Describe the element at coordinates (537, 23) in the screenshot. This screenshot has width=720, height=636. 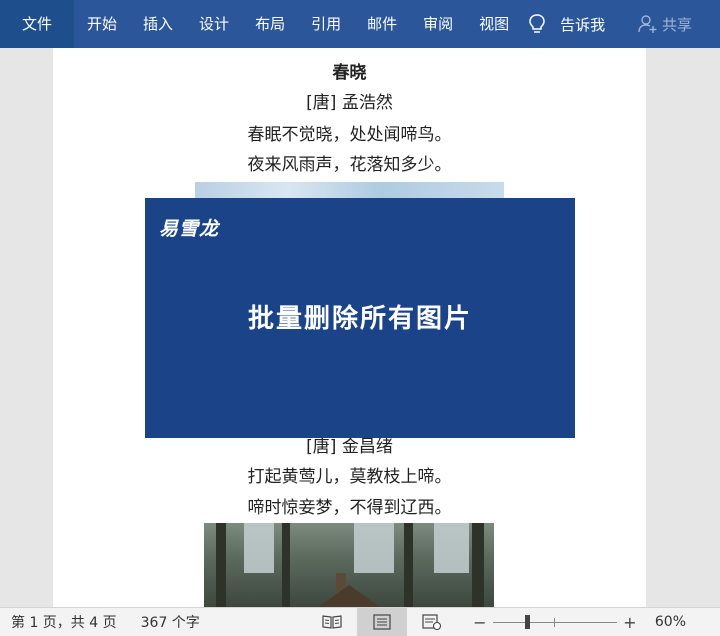
I see `lightbulb-icon` at that location.